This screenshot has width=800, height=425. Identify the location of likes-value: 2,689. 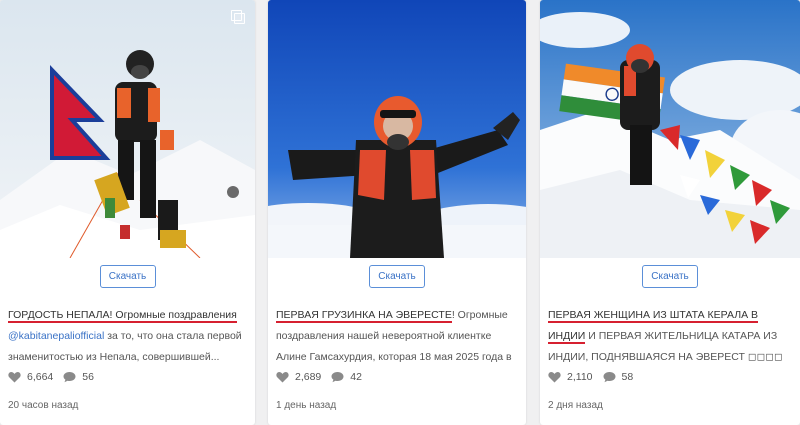
(308, 377).